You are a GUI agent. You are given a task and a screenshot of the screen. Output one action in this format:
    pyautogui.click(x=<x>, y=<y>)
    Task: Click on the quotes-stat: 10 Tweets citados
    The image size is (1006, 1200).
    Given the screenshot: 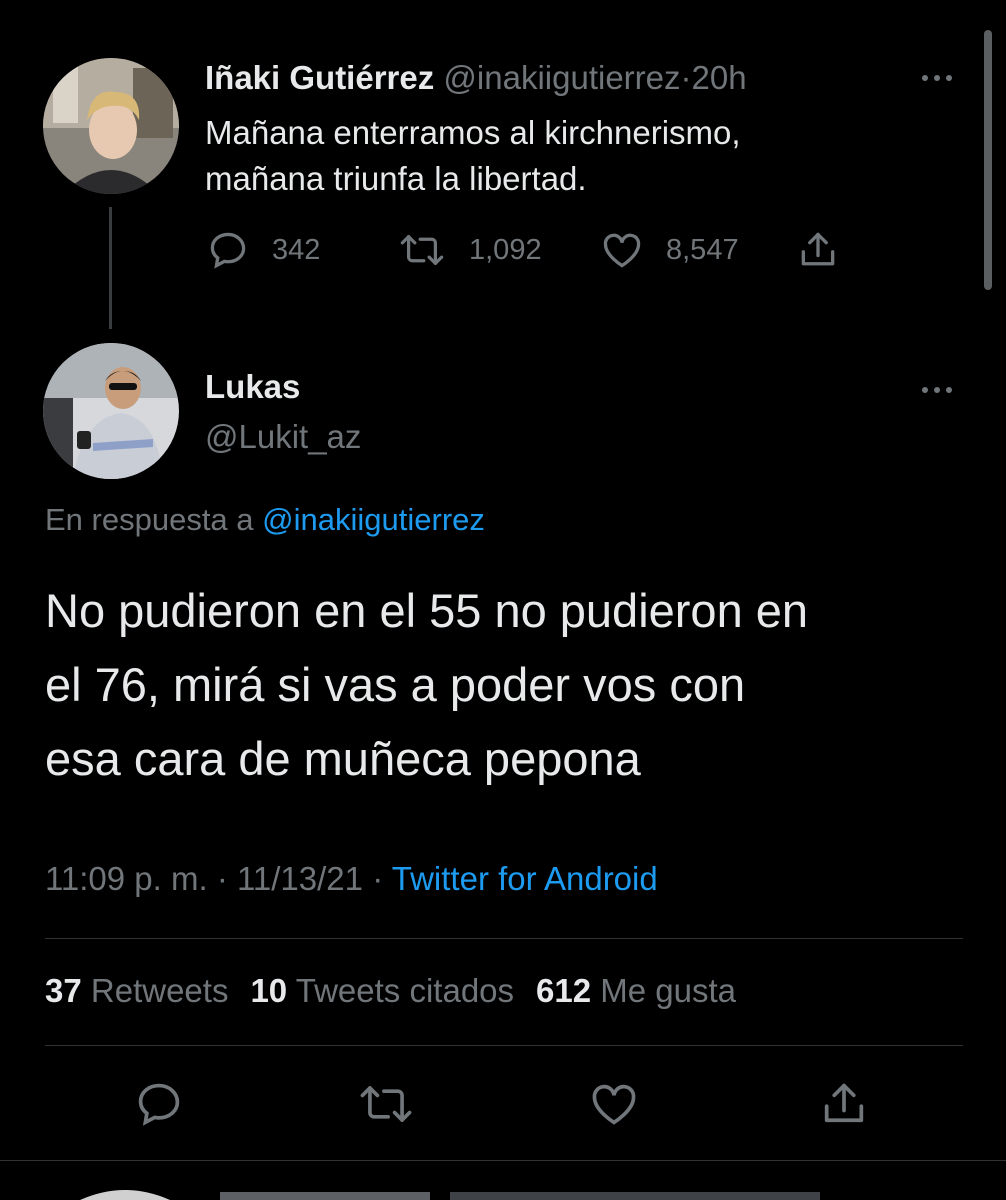 What is the action you would take?
    pyautogui.click(x=382, y=990)
    